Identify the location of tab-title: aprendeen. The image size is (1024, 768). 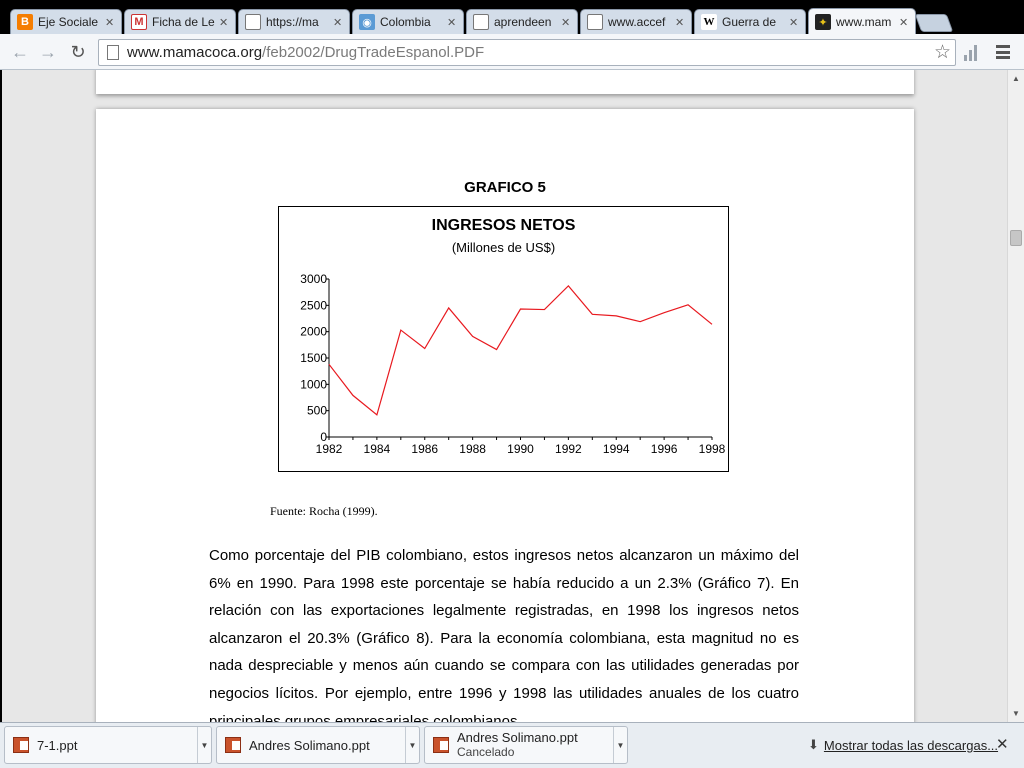
(523, 22).